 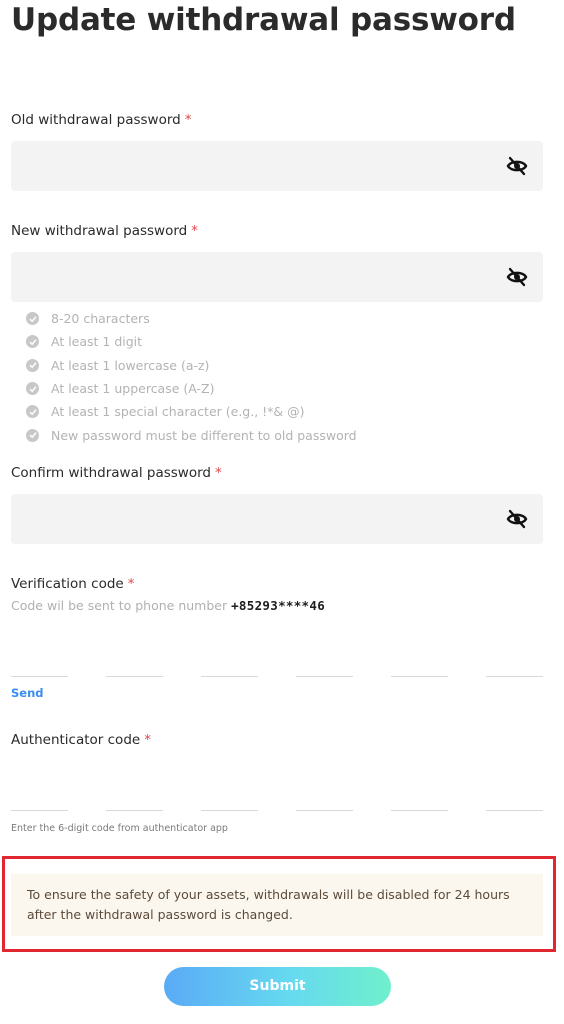 What do you see at coordinates (76, 740) in the screenshot?
I see `authenticator-code-label-text: Authenticator code` at bounding box center [76, 740].